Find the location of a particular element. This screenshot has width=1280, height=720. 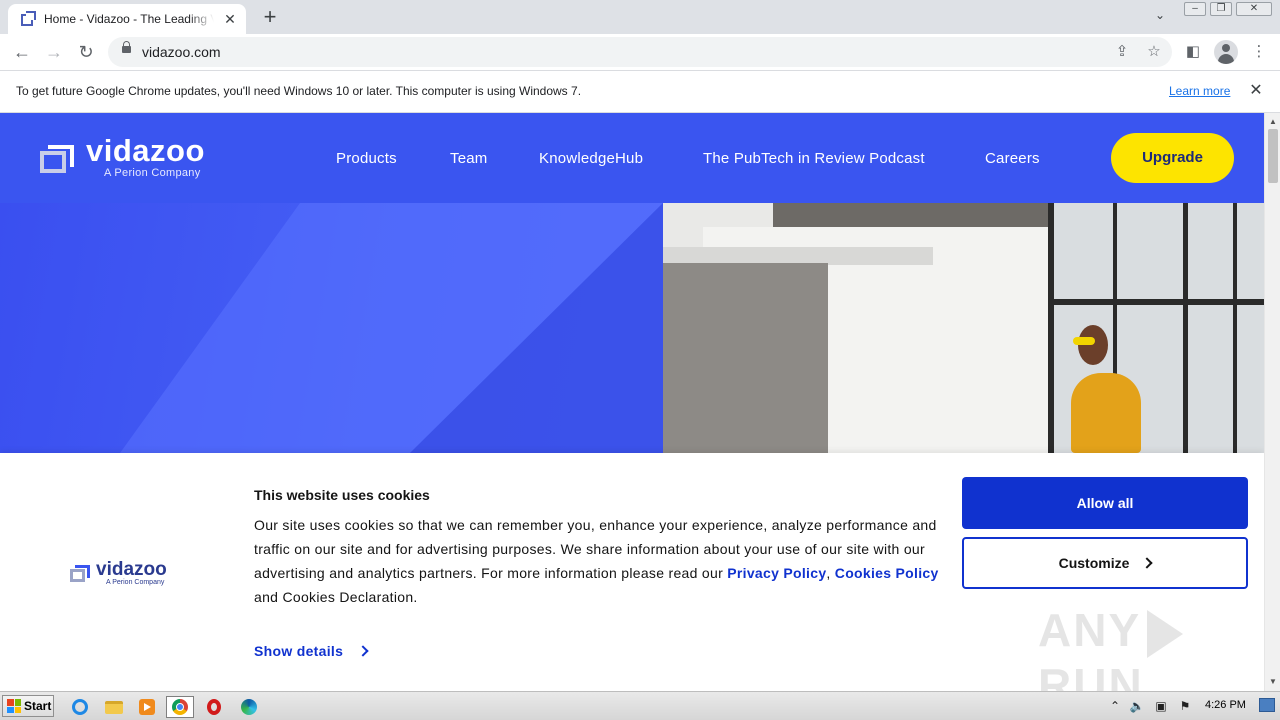

vidazoo-favicon-icon is located at coordinates (28, 19).